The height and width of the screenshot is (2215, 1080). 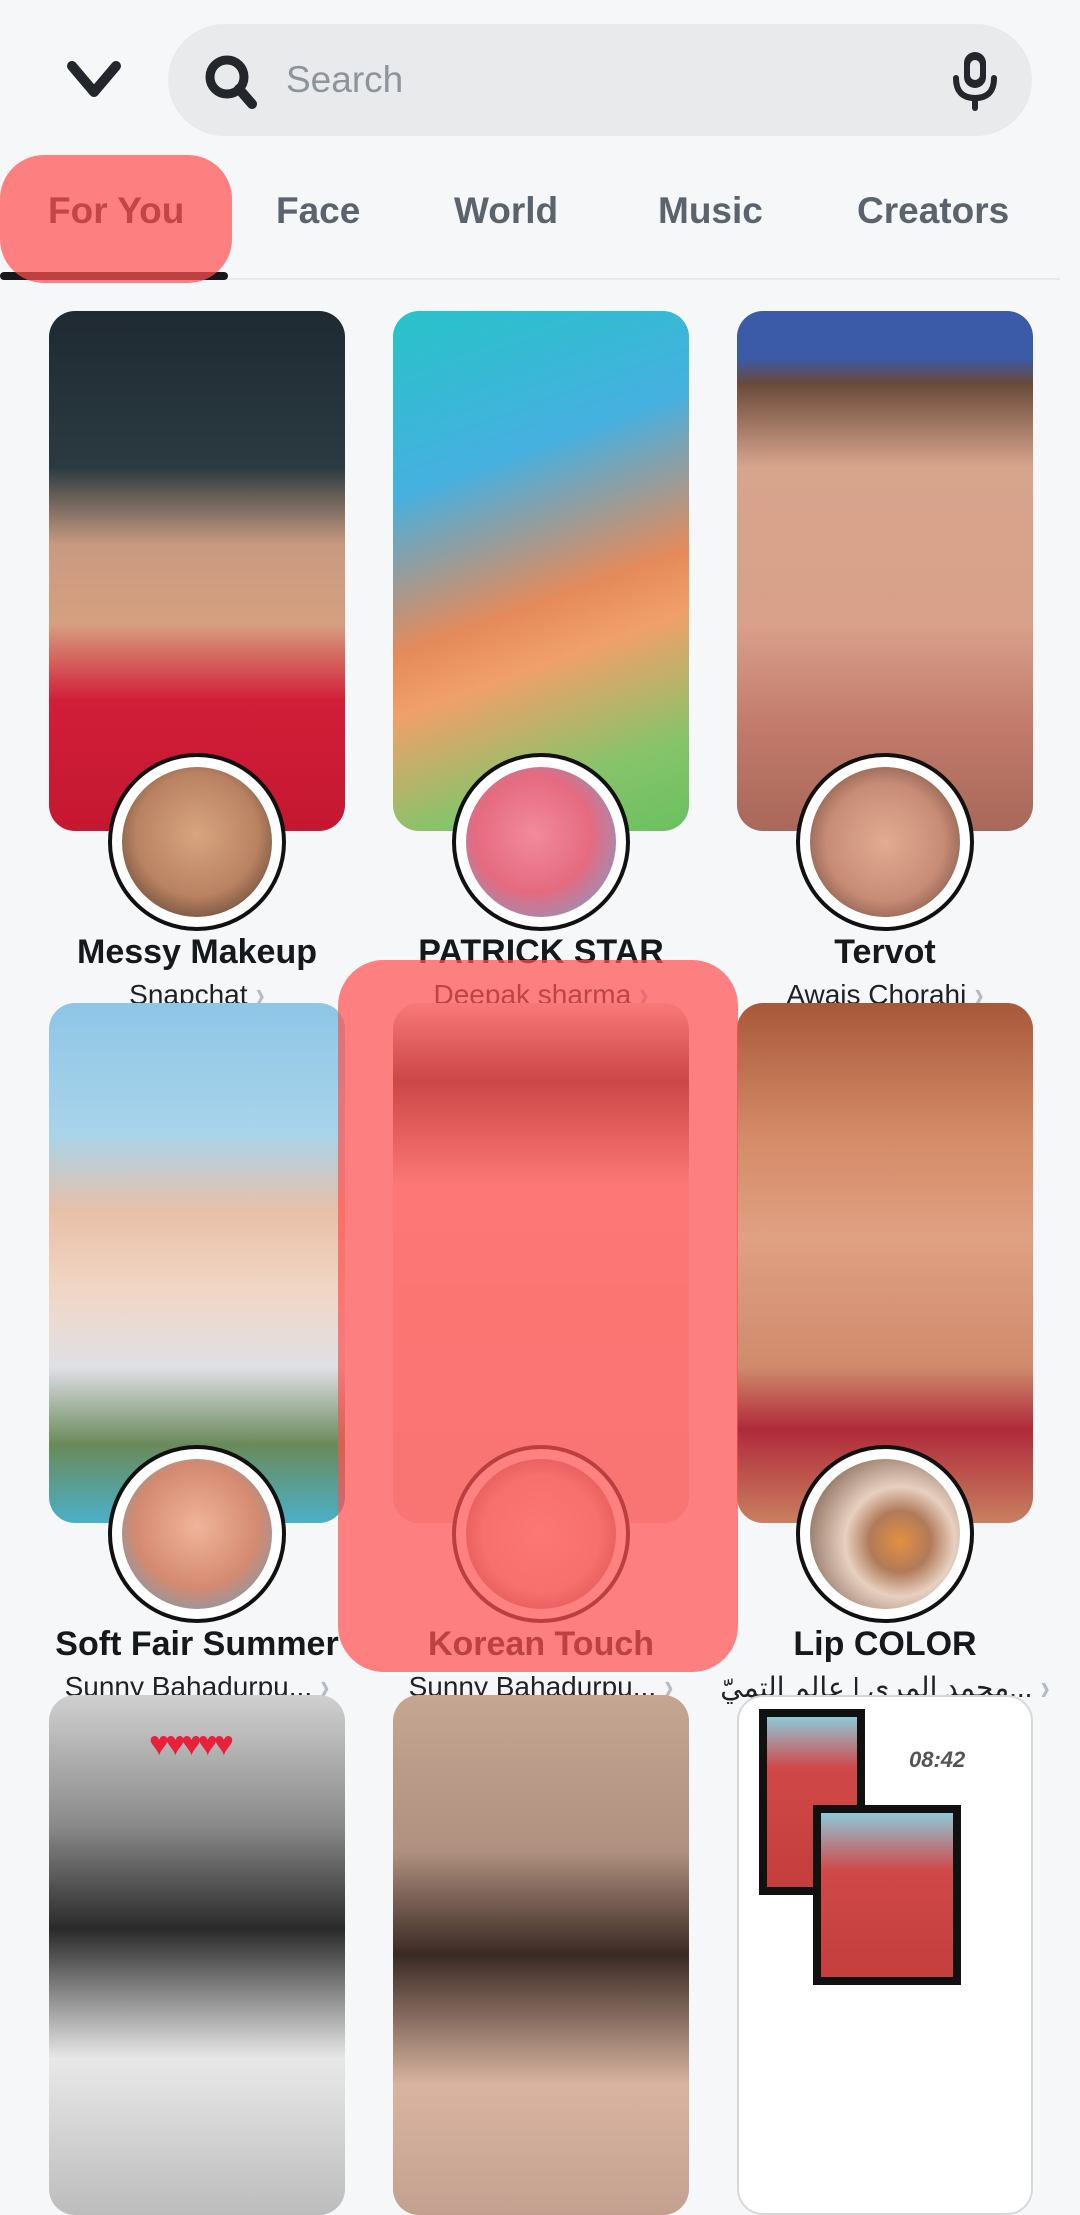 What do you see at coordinates (885, 952) in the screenshot?
I see `lens-title: Tervot` at bounding box center [885, 952].